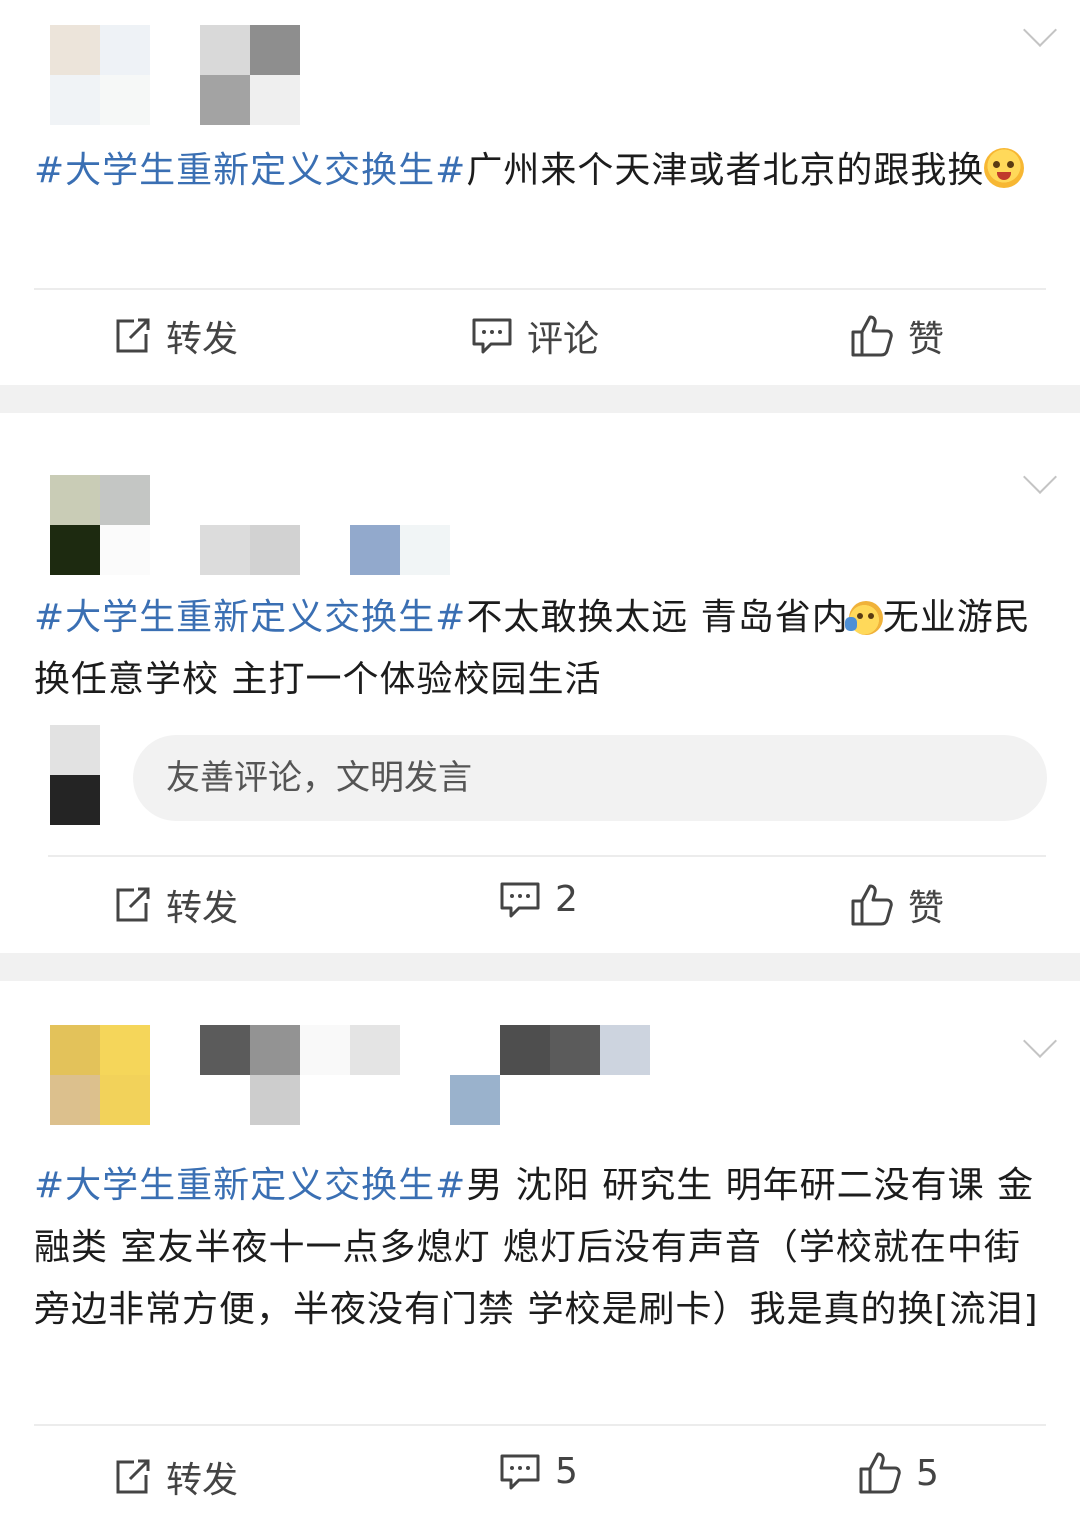 The height and width of the screenshot is (1525, 1080). Describe the element at coordinates (566, 899) in the screenshot. I see `comment-count: 2` at that location.